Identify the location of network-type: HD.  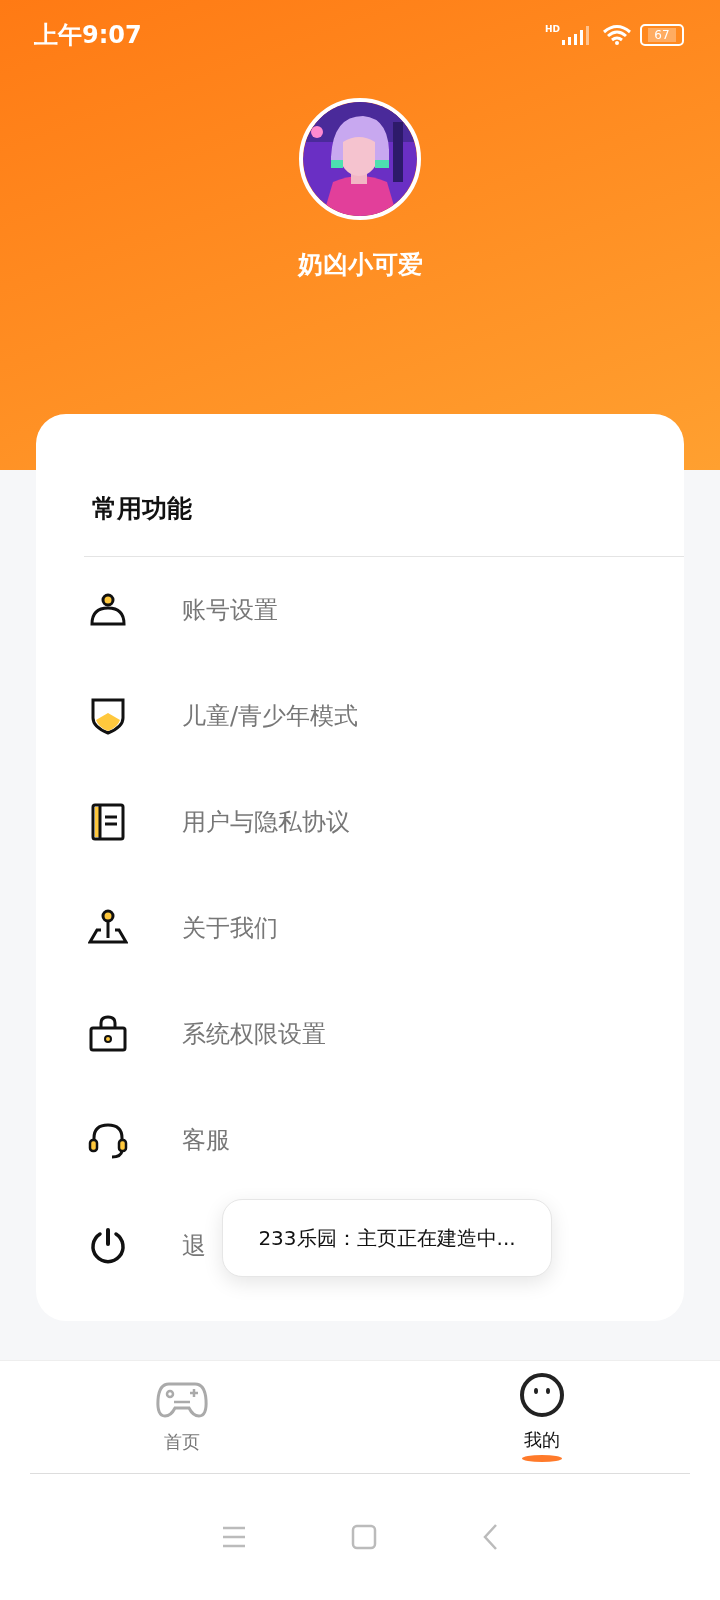
(552, 29).